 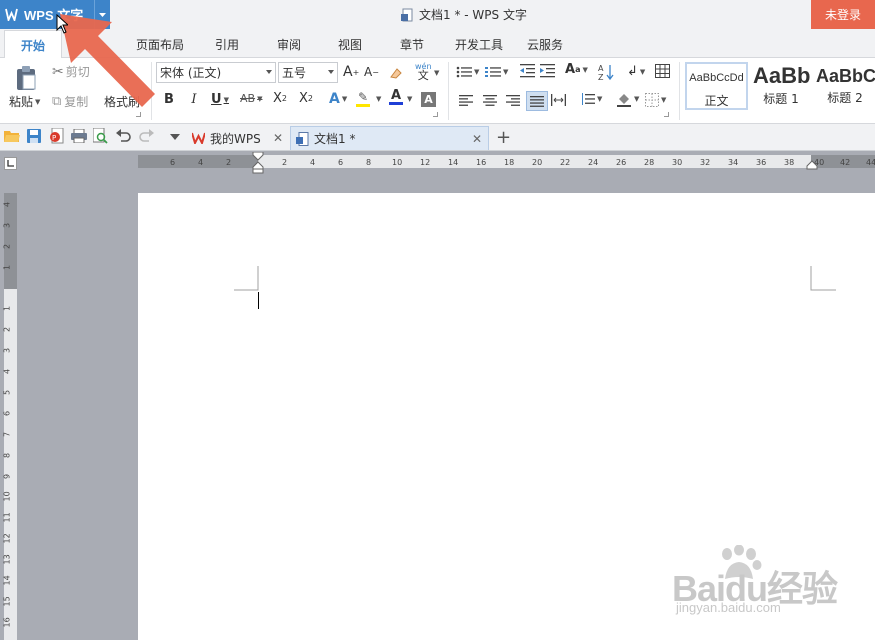 What do you see at coordinates (351, 72) in the screenshot?
I see `grow-font-icon: A +` at bounding box center [351, 72].